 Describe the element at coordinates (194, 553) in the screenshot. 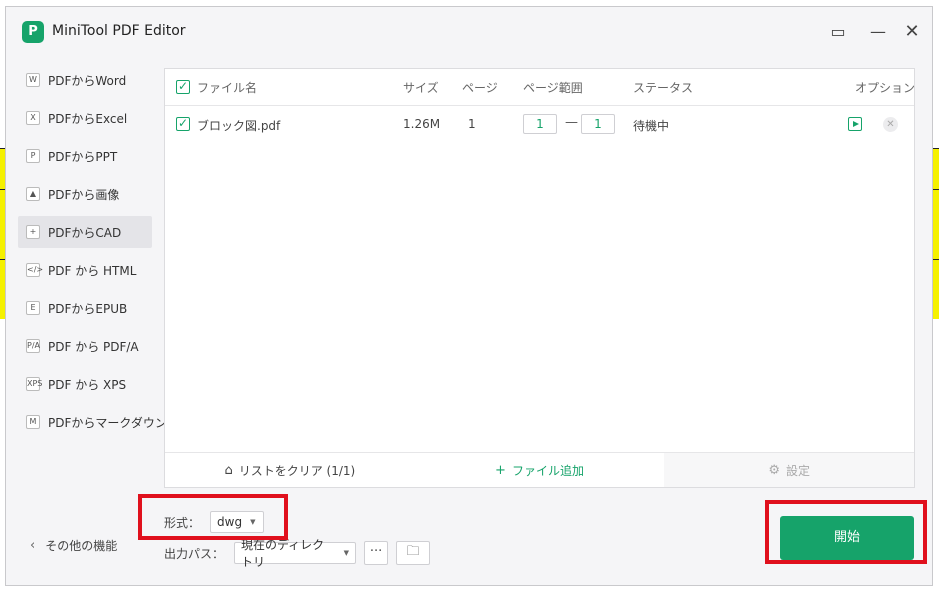

I see `output-path-label: 出力パス：` at that location.